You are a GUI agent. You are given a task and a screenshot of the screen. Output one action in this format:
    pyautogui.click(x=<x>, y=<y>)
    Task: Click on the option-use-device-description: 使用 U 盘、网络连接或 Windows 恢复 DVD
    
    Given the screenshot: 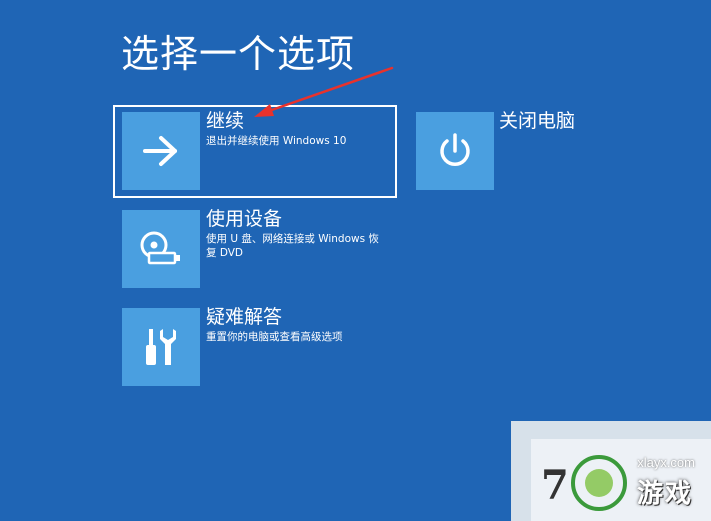 What is the action you would take?
    pyautogui.click(x=292, y=246)
    